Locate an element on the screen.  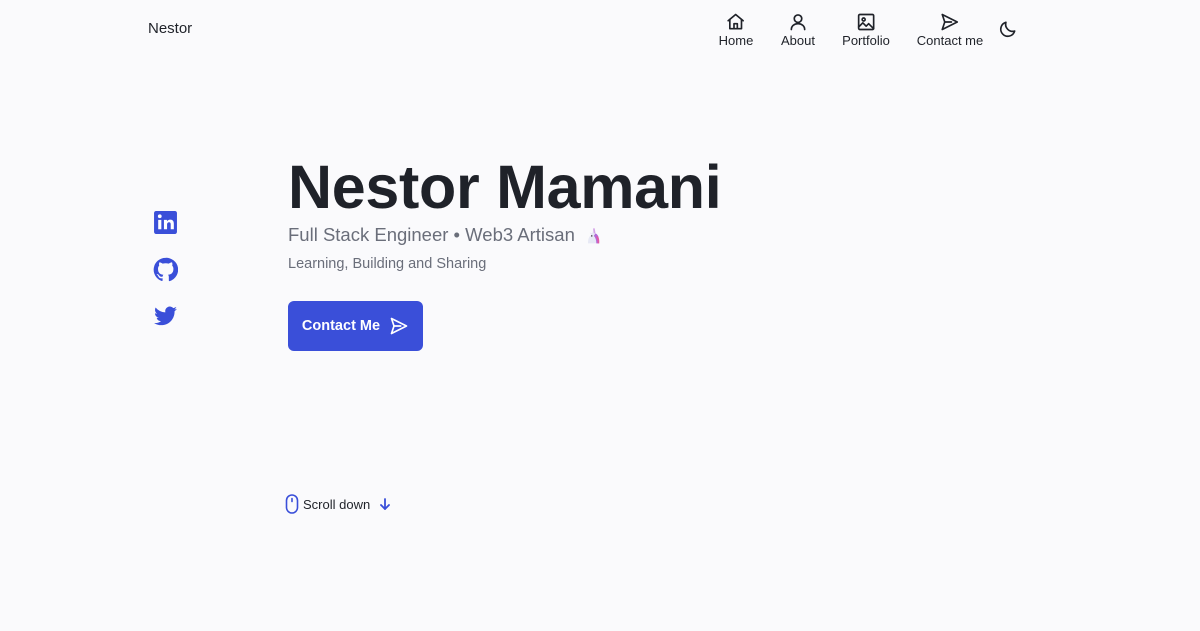
scroll-down-label: Scroll down is located at coordinates (337, 504).